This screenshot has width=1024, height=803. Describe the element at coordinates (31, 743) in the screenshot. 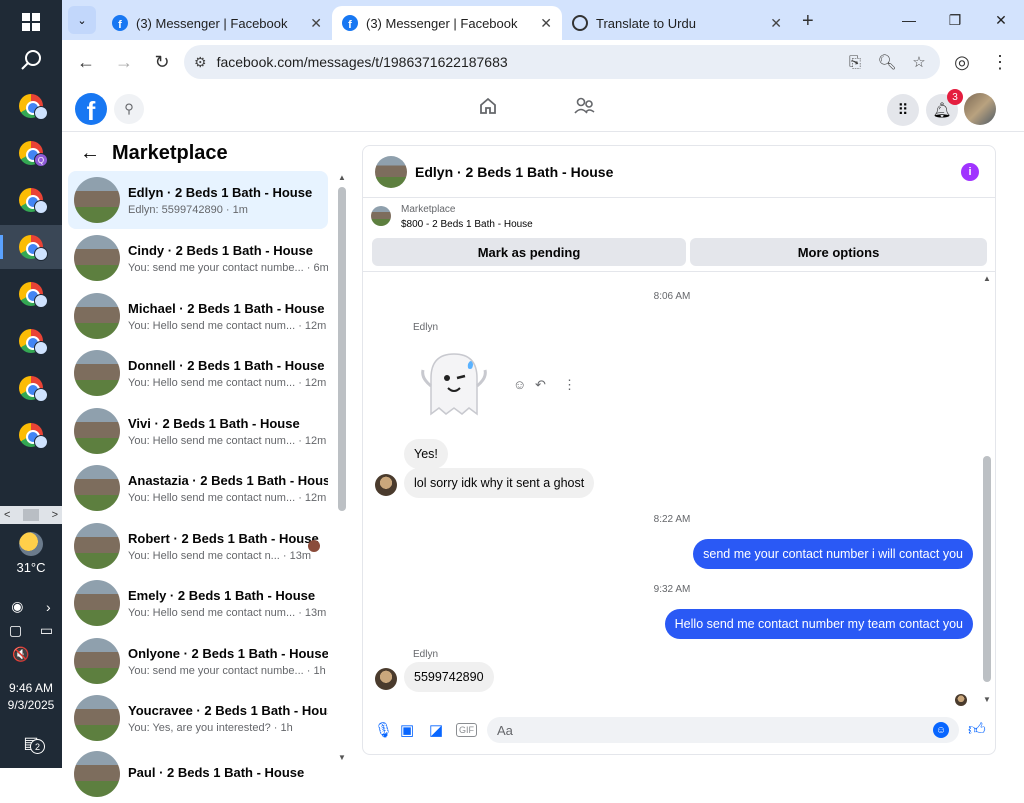

I see `notification-center-button: ▤2` at that location.